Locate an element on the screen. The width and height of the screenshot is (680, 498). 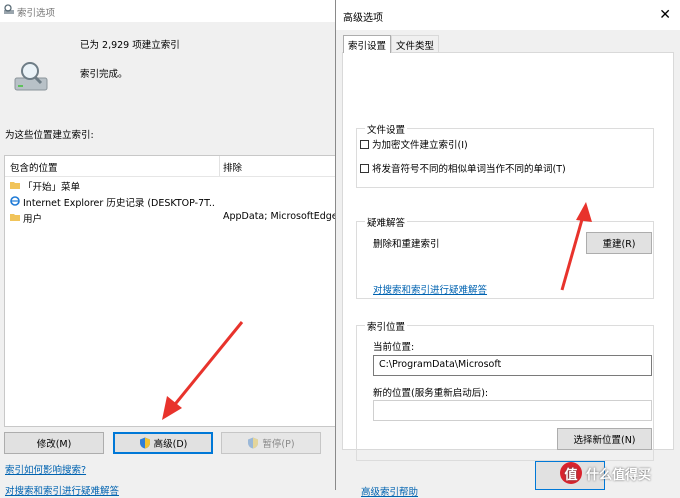
dialog-title: 高级选项 is located at coordinates (363, 18).